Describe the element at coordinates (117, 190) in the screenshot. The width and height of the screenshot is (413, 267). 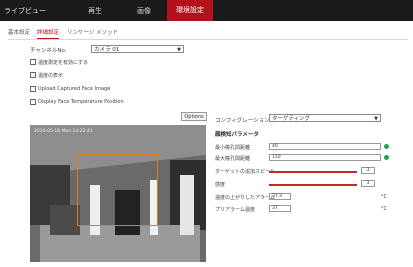
I see `face-detection-box` at that location.